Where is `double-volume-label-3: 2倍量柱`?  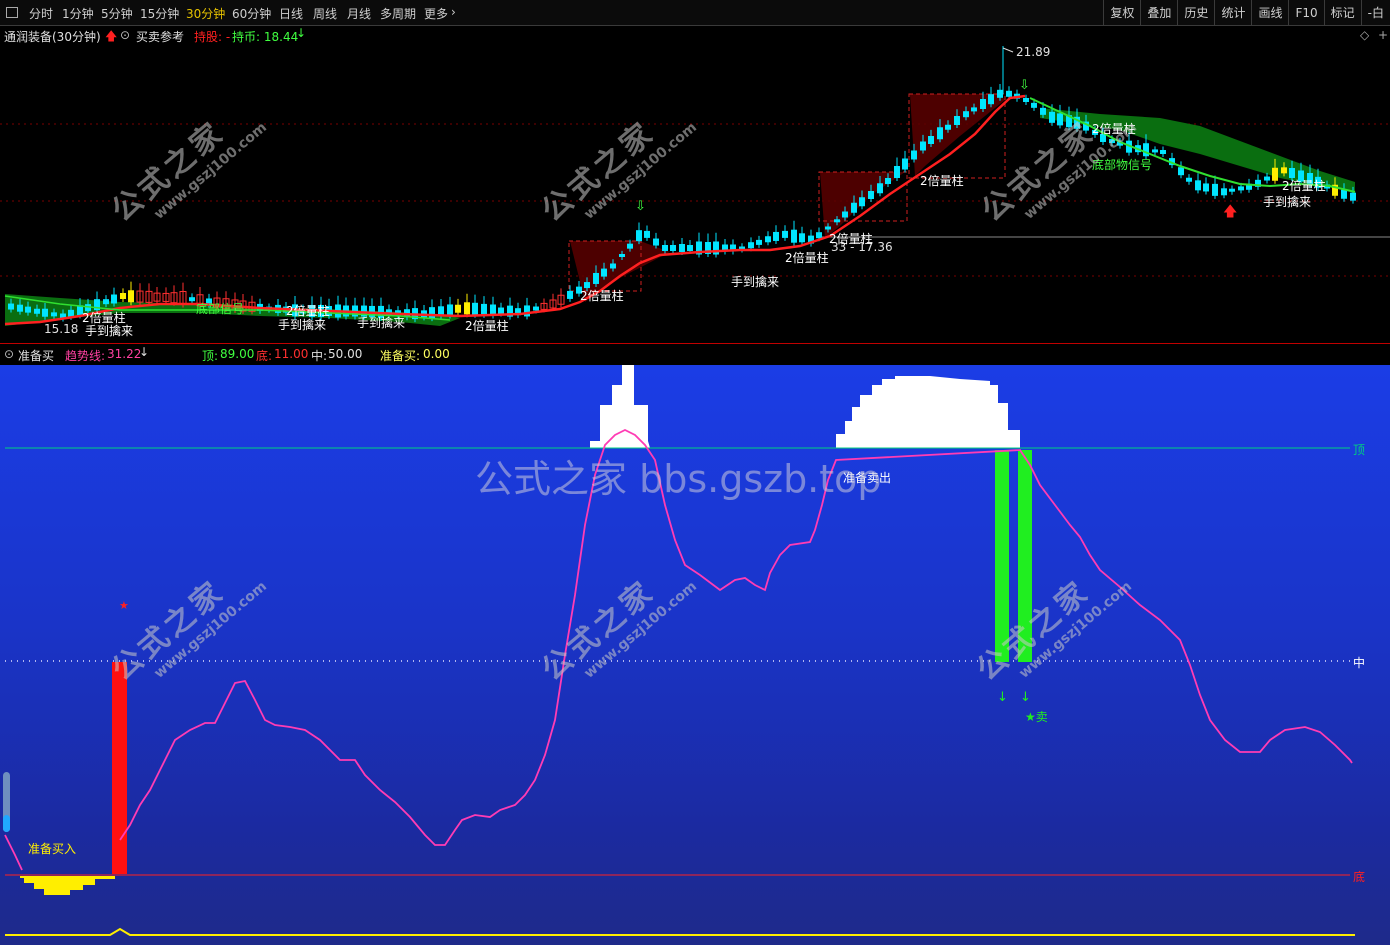 double-volume-label-3: 2倍量柱 is located at coordinates (487, 326).